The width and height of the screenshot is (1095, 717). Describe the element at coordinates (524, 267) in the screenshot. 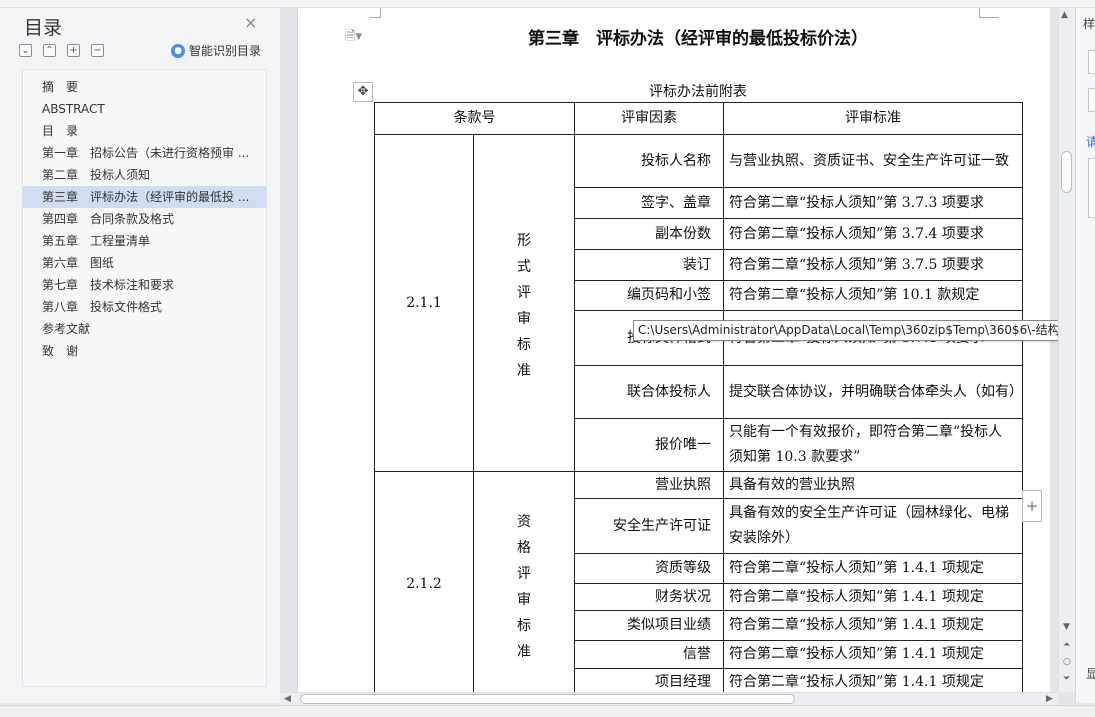

I see `category-char: 式` at that location.